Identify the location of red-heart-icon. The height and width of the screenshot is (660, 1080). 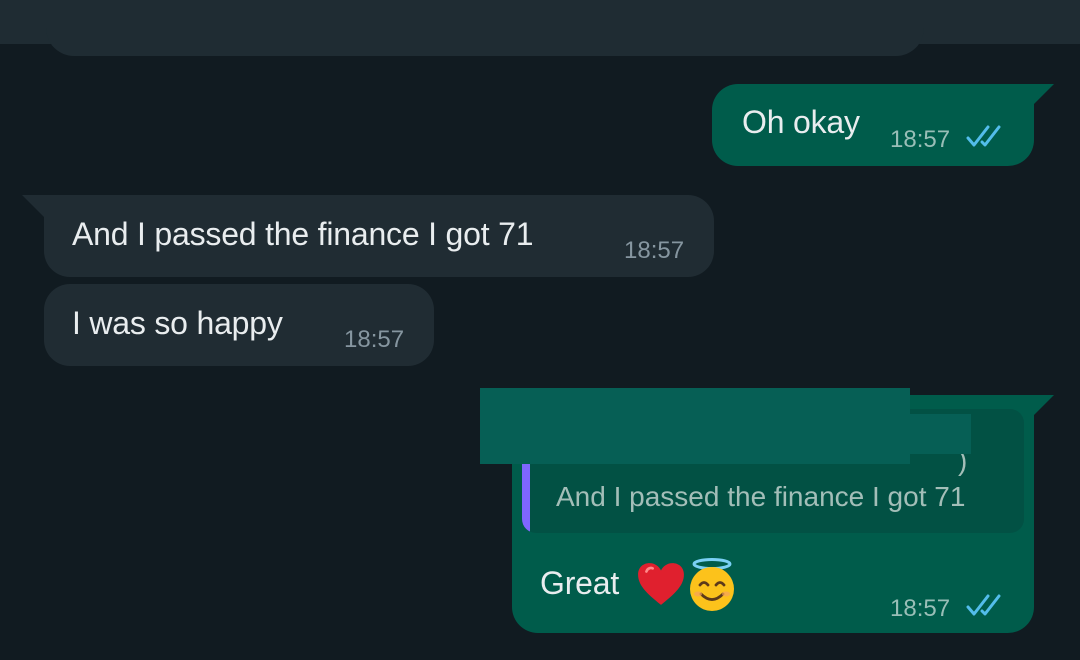
(661, 584).